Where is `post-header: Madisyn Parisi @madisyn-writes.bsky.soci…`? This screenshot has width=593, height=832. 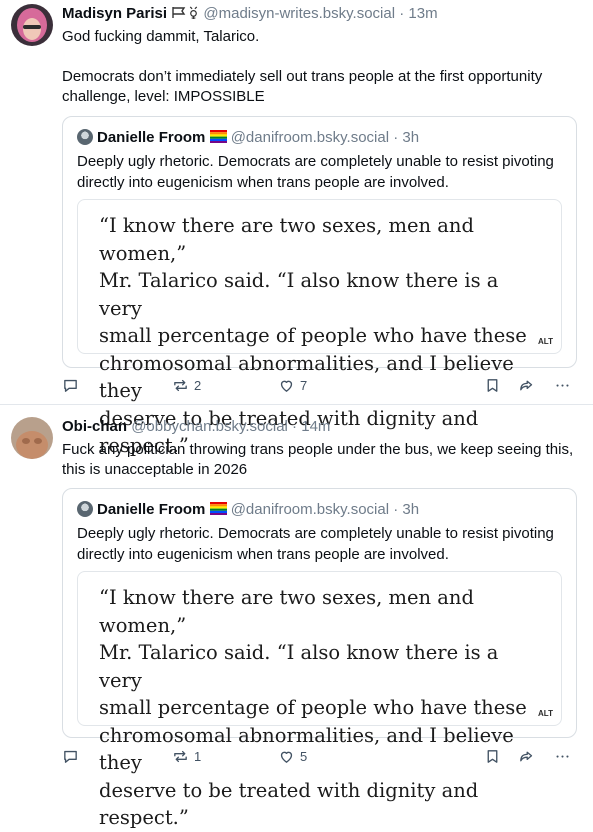 post-header: Madisyn Parisi @madisyn-writes.bsky.soci… is located at coordinates (321, 14).